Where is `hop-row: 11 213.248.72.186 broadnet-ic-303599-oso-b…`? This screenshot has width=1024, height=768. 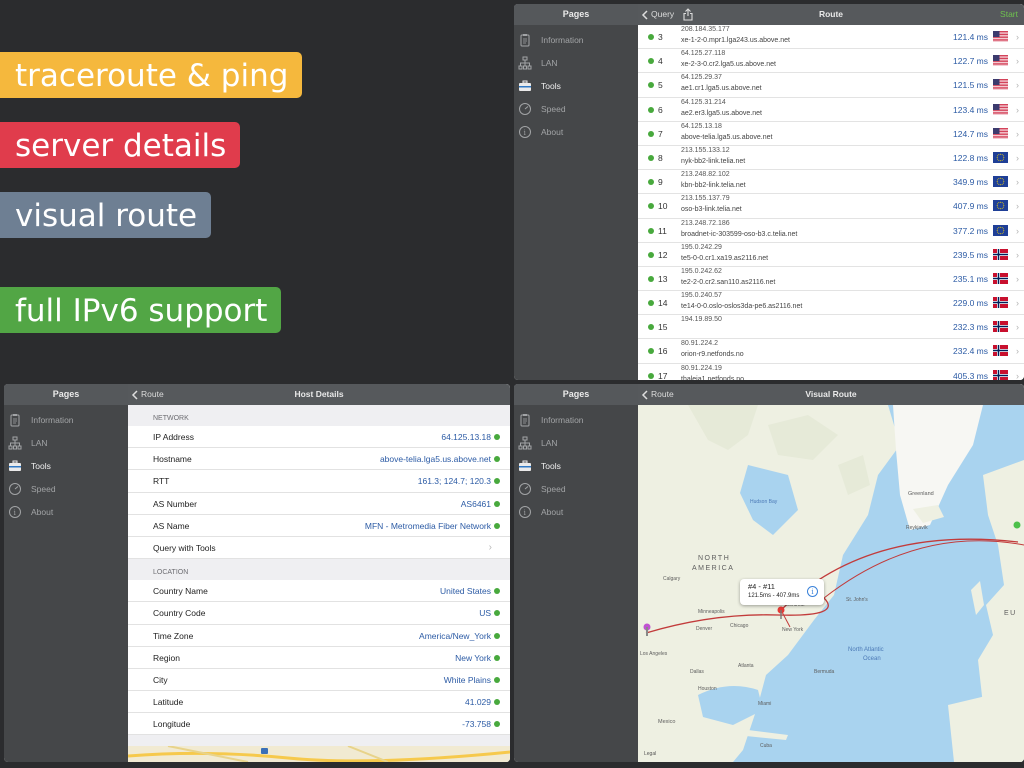
hop-row: 11 213.248.72.186 broadnet-ic-303599-oso-b… is located at coordinates (831, 231).